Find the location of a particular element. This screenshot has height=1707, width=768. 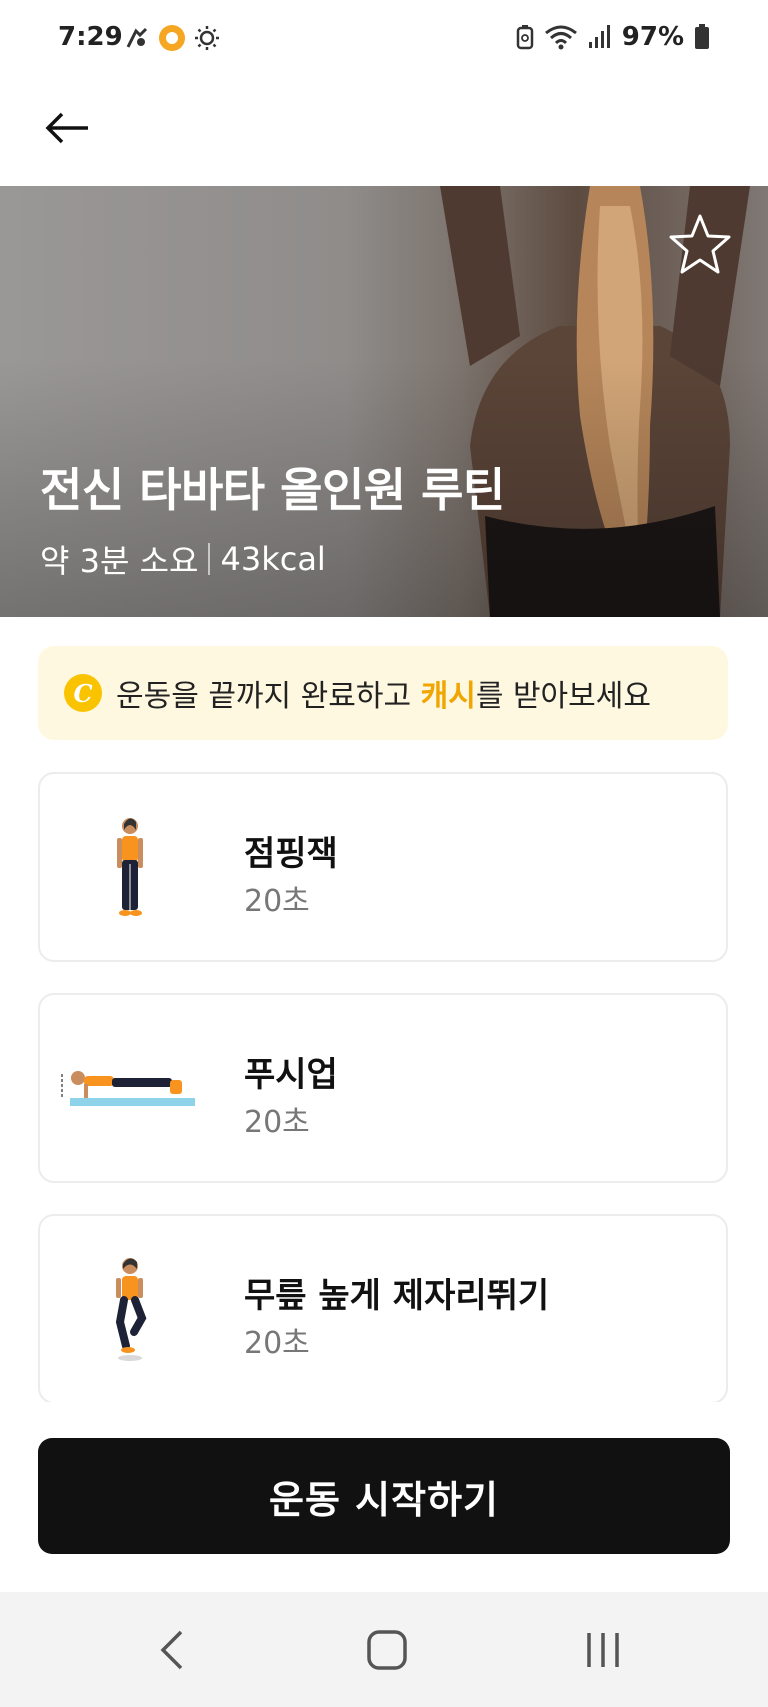

meta-divider is located at coordinates (209, 559).